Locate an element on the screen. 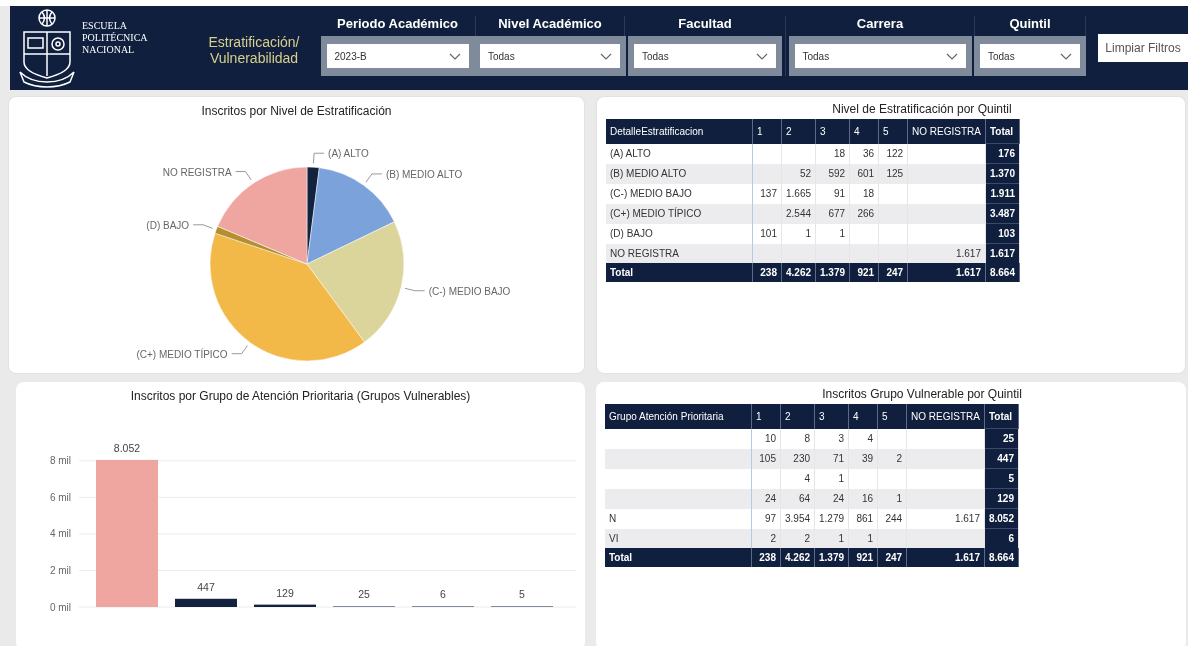 The width and height of the screenshot is (1188, 646). row-total: 1.911 is located at coordinates (1002, 193).